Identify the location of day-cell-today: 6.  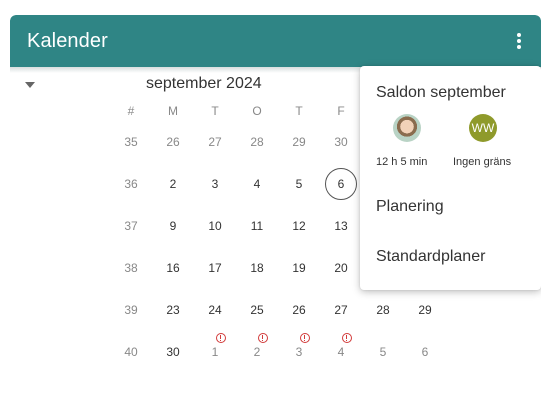
(341, 184).